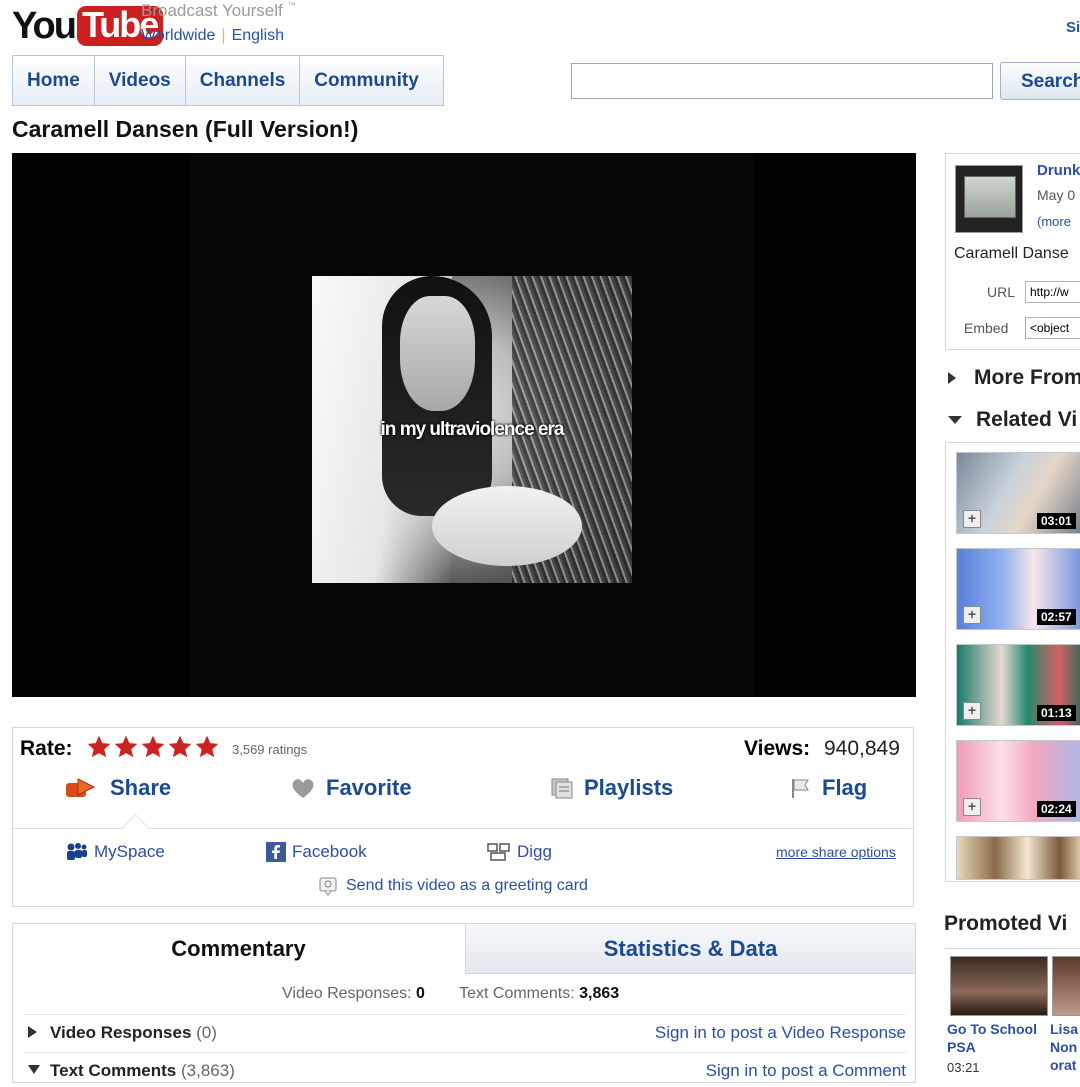 The height and width of the screenshot is (1087, 1080). I want to click on share-icon, so click(81, 787).